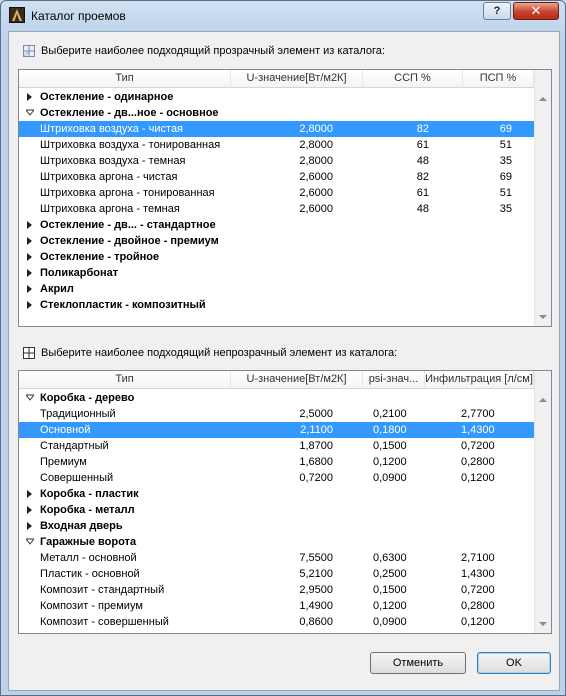  I want to click on item-value-3: 1,4300, so click(478, 430).